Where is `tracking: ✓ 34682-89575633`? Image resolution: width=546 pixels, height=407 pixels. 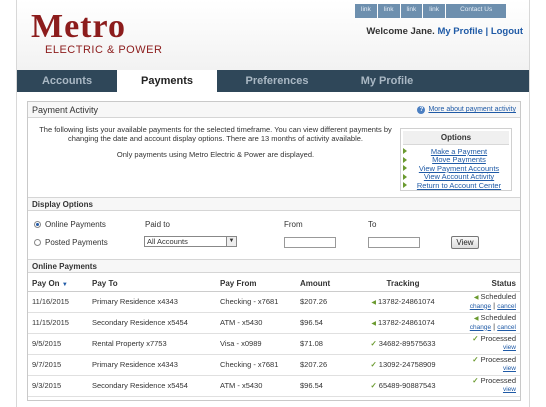 tracking: ✓ 34682-89575633 is located at coordinates (401, 344).